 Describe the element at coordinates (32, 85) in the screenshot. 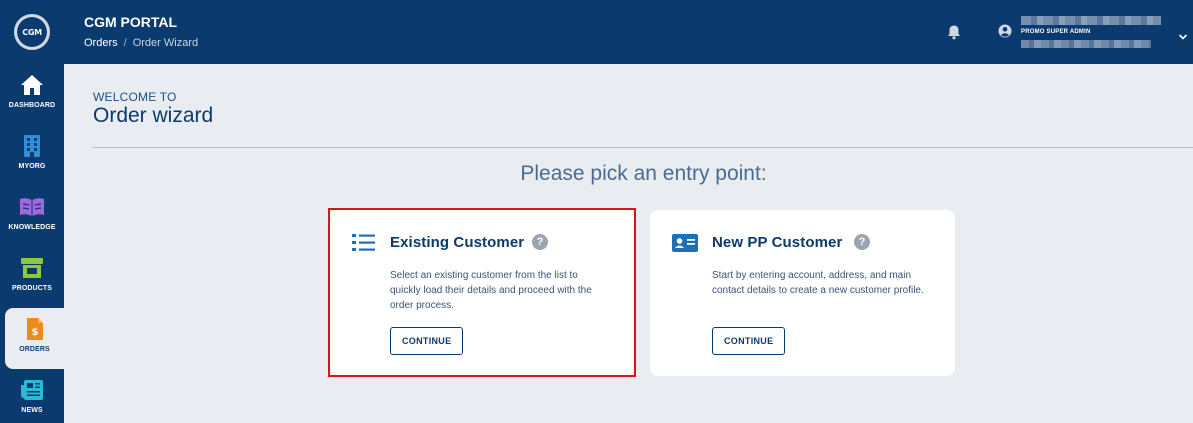

I see `home-icon` at that location.